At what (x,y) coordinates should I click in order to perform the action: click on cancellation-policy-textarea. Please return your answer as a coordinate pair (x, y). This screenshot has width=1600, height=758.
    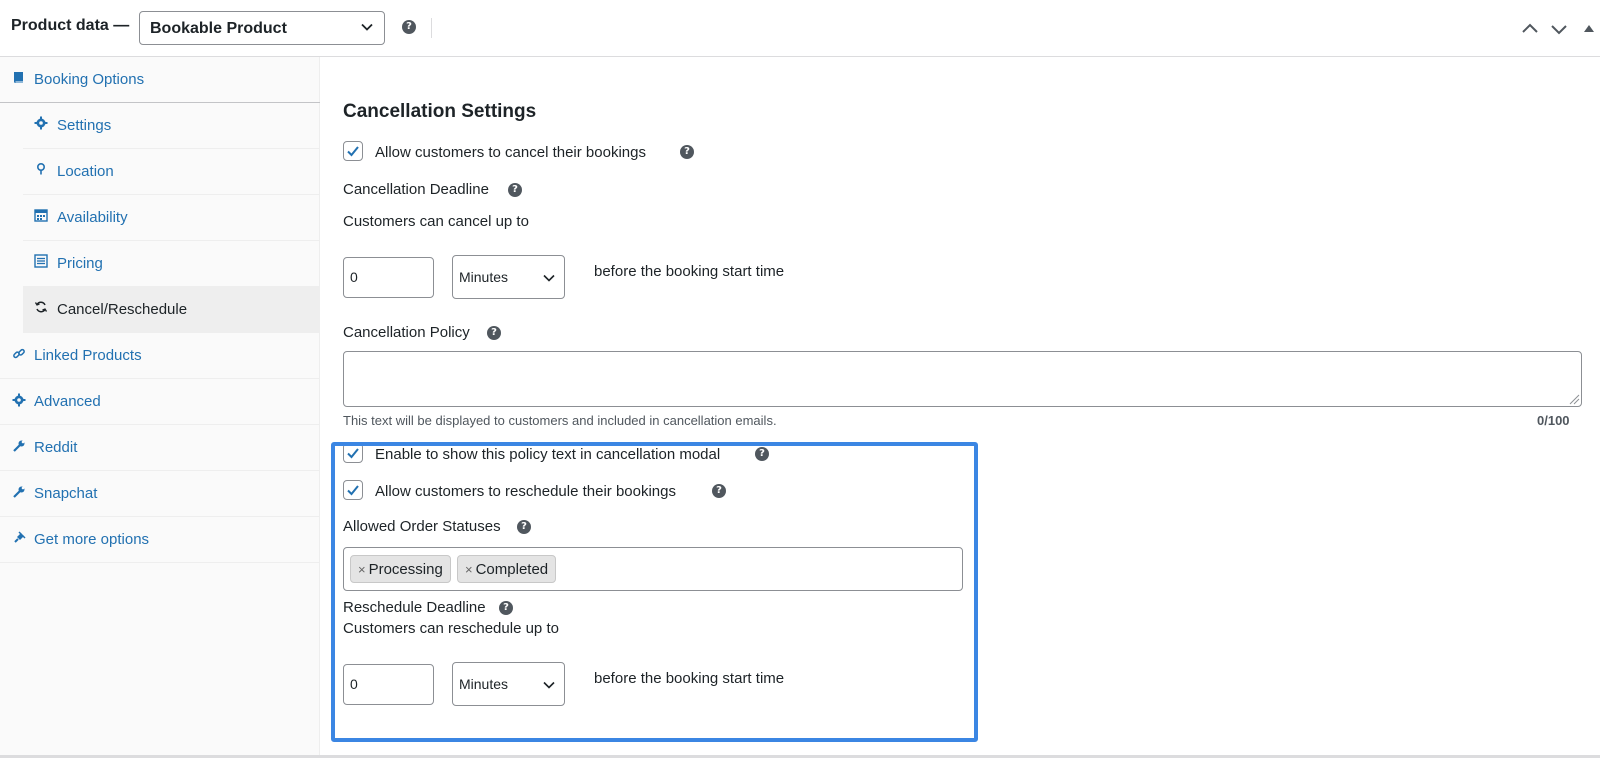
    Looking at the image, I should click on (962, 379).